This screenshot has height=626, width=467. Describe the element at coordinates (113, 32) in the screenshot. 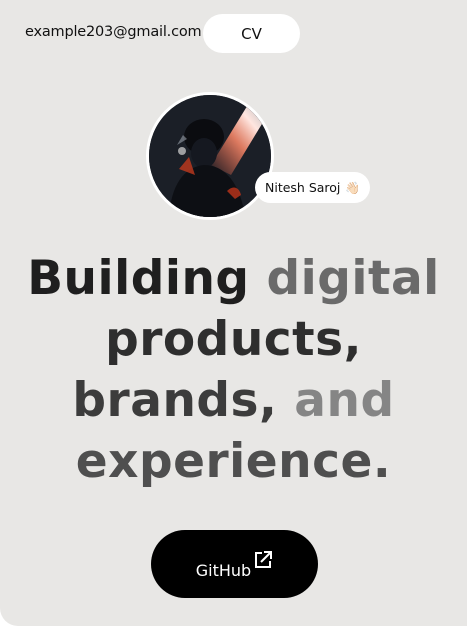

I see `email-link: example203@gmail.com` at that location.